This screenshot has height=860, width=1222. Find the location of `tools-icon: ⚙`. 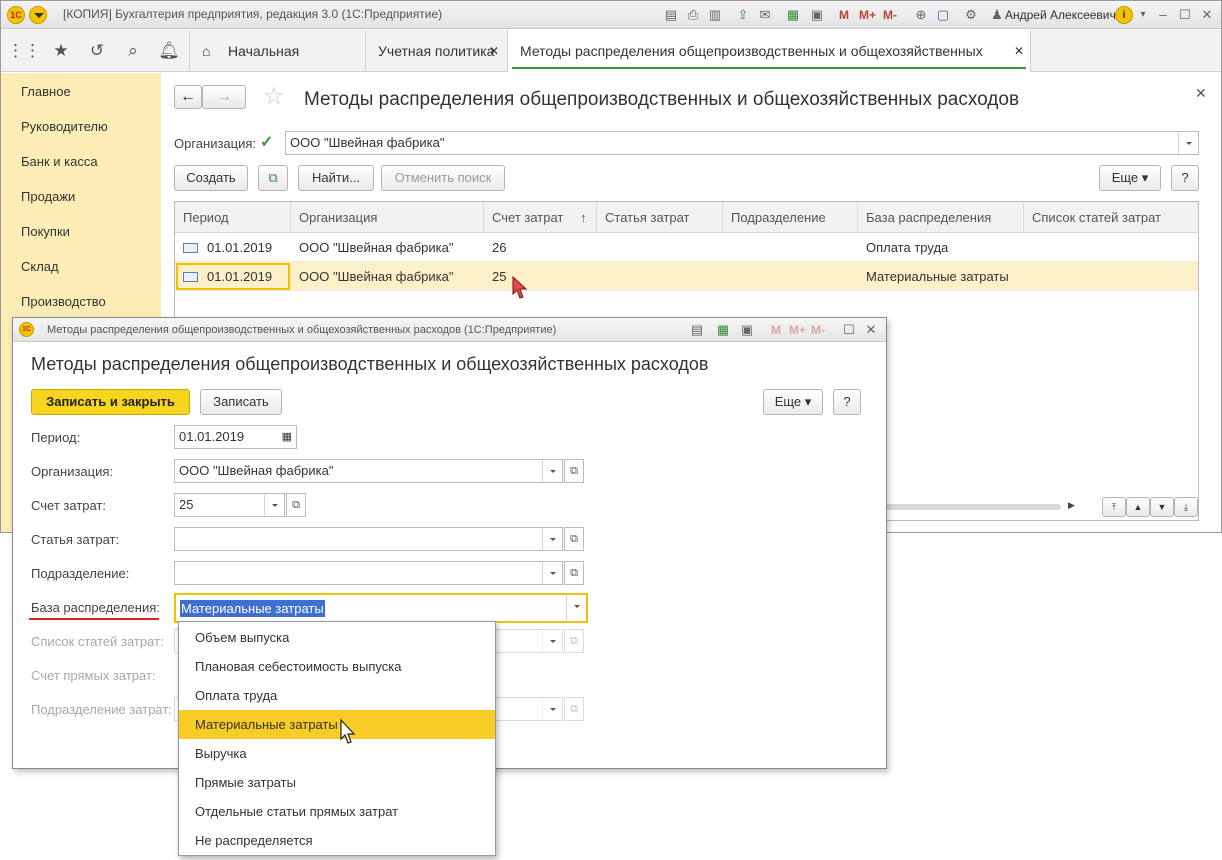

tools-icon: ⚙ is located at coordinates (971, 15).